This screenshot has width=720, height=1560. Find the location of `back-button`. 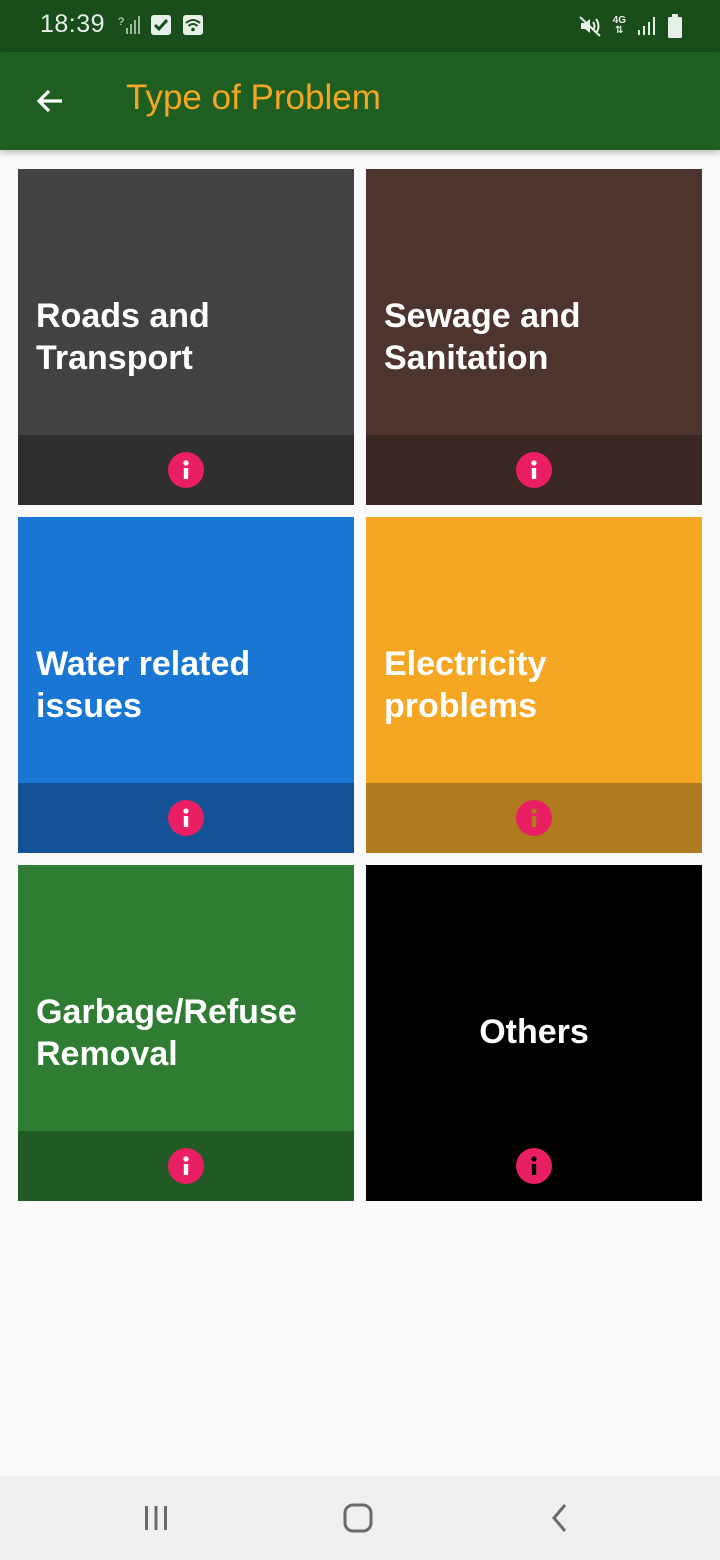

back-button is located at coordinates (50, 101).